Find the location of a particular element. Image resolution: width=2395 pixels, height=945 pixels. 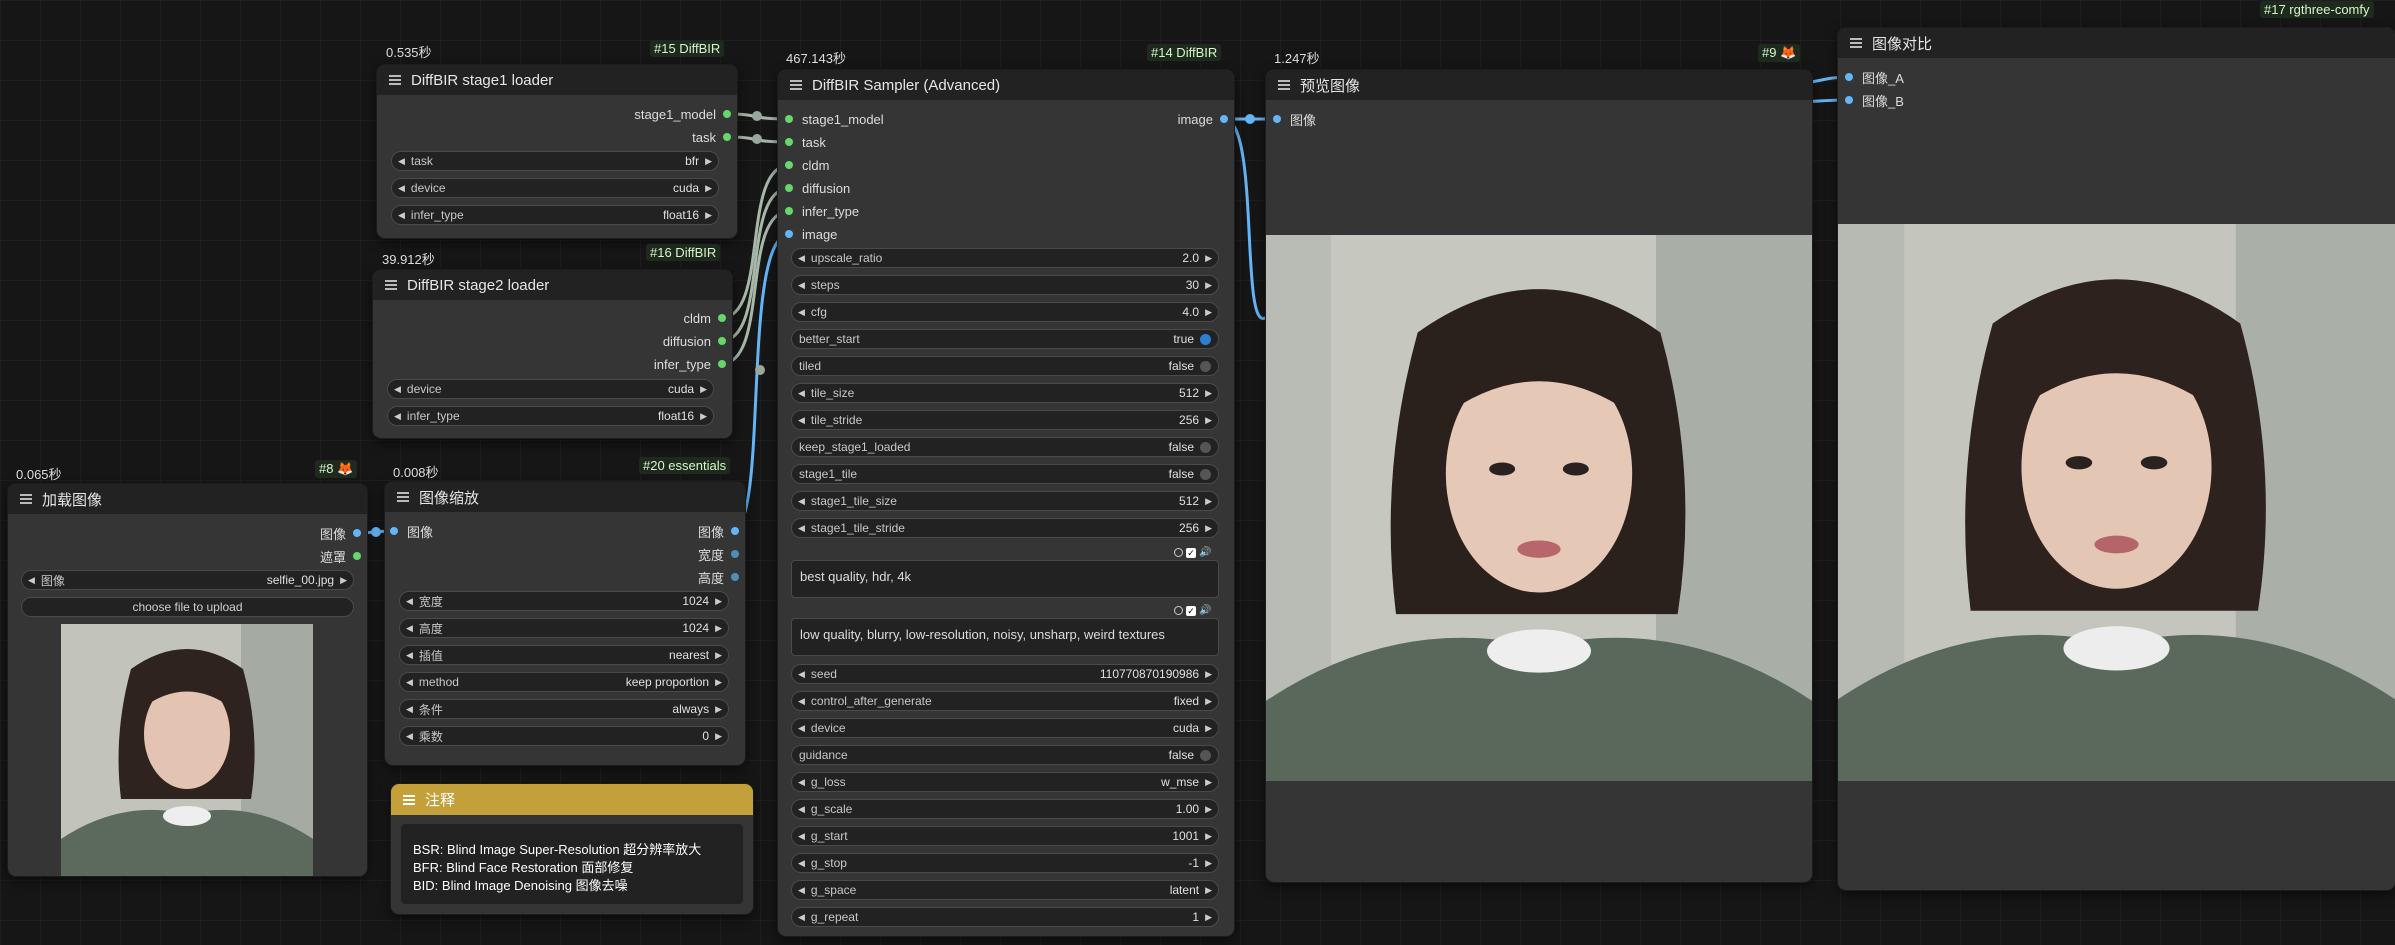

input-infer-type: infer_type is located at coordinates (822, 211).